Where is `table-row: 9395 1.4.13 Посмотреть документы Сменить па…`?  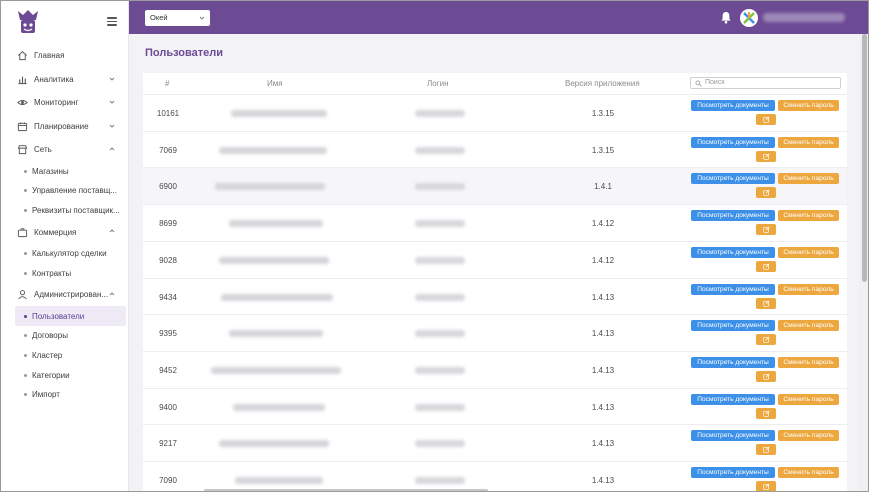 table-row: 9395 1.4.13 Посмотреть документы Сменить па… is located at coordinates (495, 332).